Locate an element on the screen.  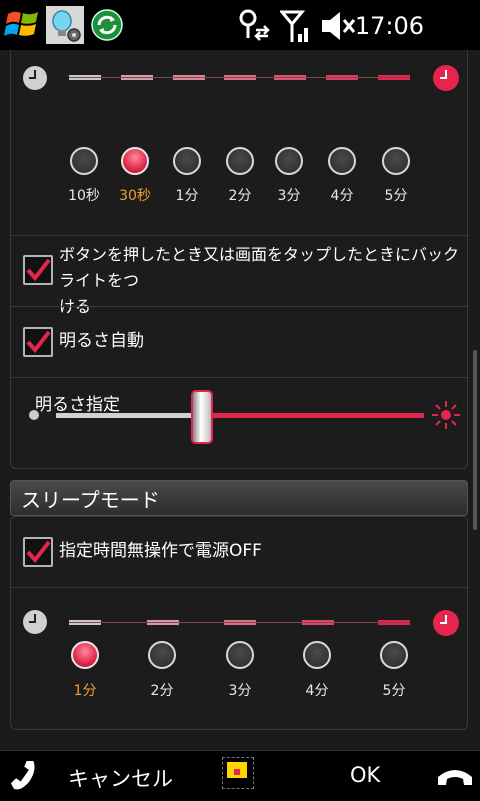
radio-2min is located at coordinates (240, 161).